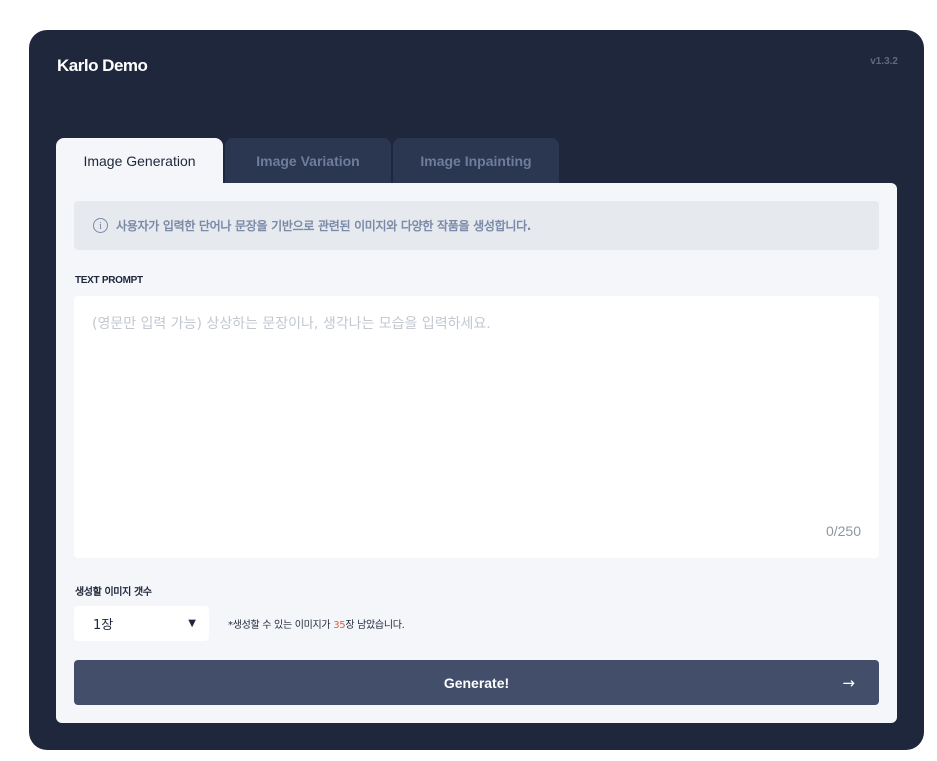 The width and height of the screenshot is (937, 761). I want to click on tab-image-variation: Image Variation, so click(308, 160).